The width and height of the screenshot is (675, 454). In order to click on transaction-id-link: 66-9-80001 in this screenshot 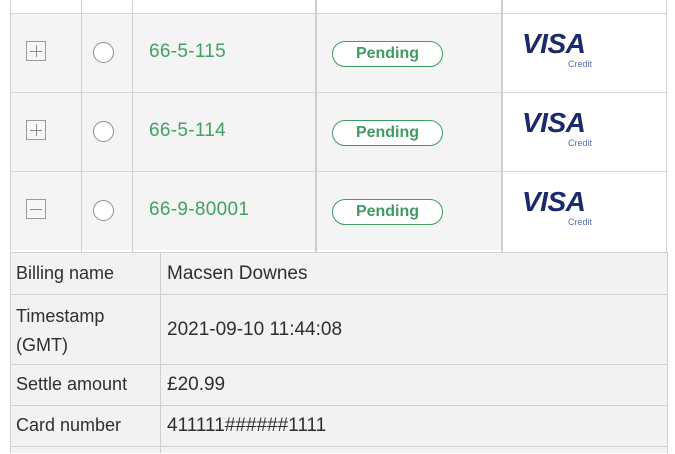, I will do `click(199, 210)`.